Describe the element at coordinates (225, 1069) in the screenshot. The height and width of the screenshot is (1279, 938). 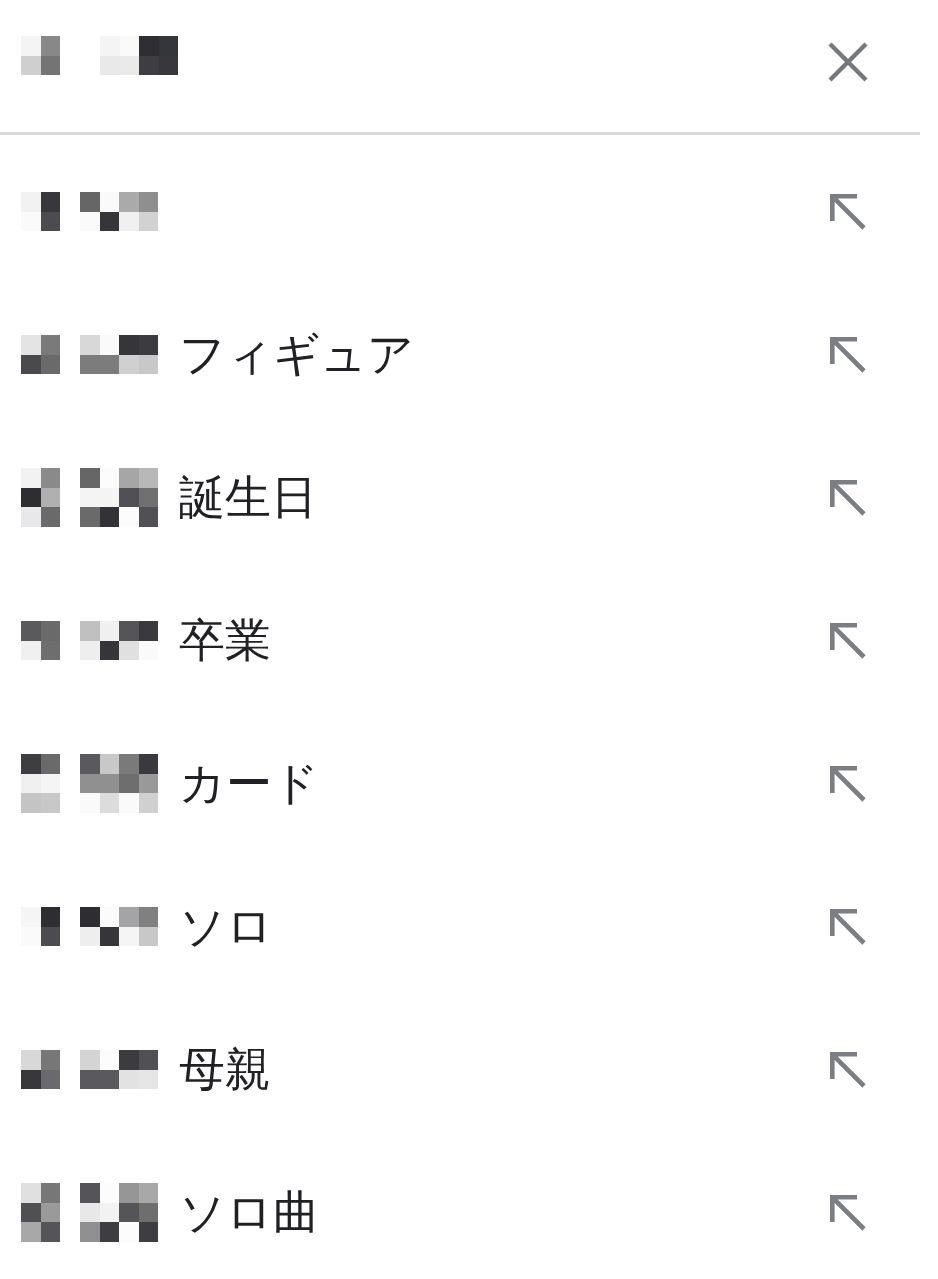
I see `suggestion-text: 母親` at that location.